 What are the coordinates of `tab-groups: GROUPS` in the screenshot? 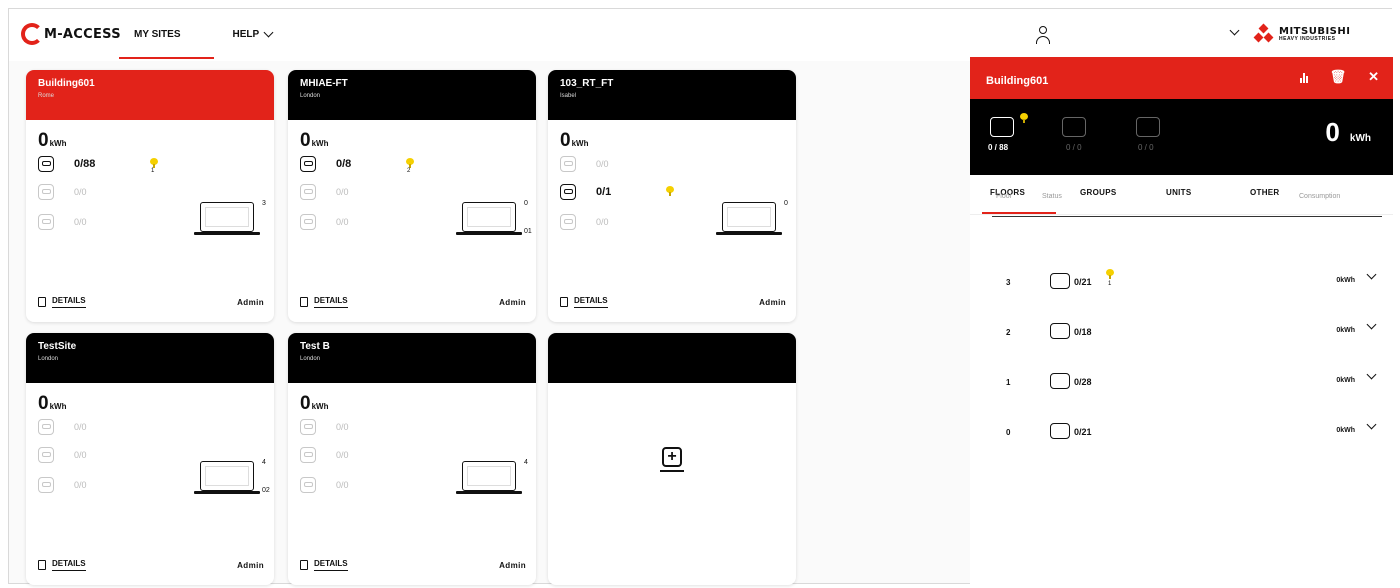 It's located at (1098, 192).